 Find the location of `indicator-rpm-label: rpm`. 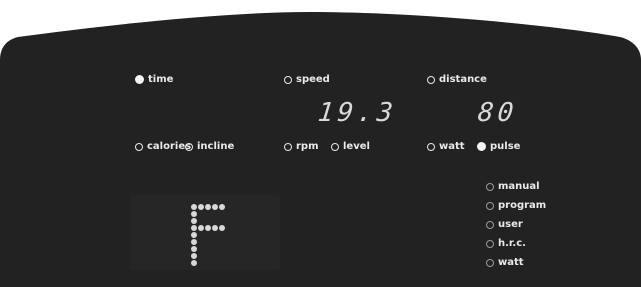

indicator-rpm-label: rpm is located at coordinates (307, 146).